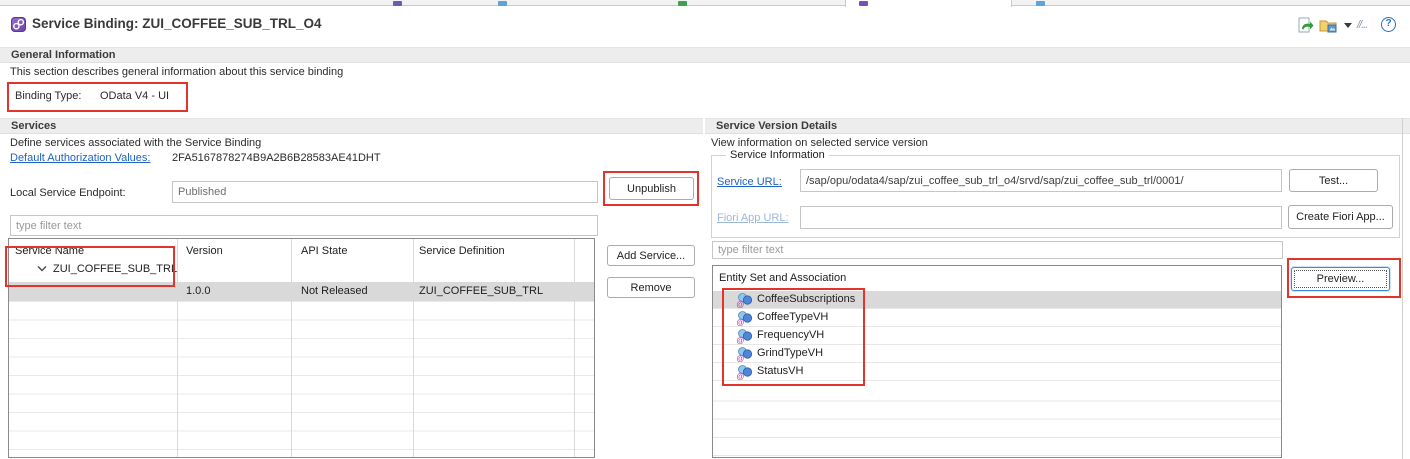 This screenshot has width=1410, height=459. What do you see at coordinates (783, 278) in the screenshot?
I see `entity-list-header: Entity Set and Association` at bounding box center [783, 278].